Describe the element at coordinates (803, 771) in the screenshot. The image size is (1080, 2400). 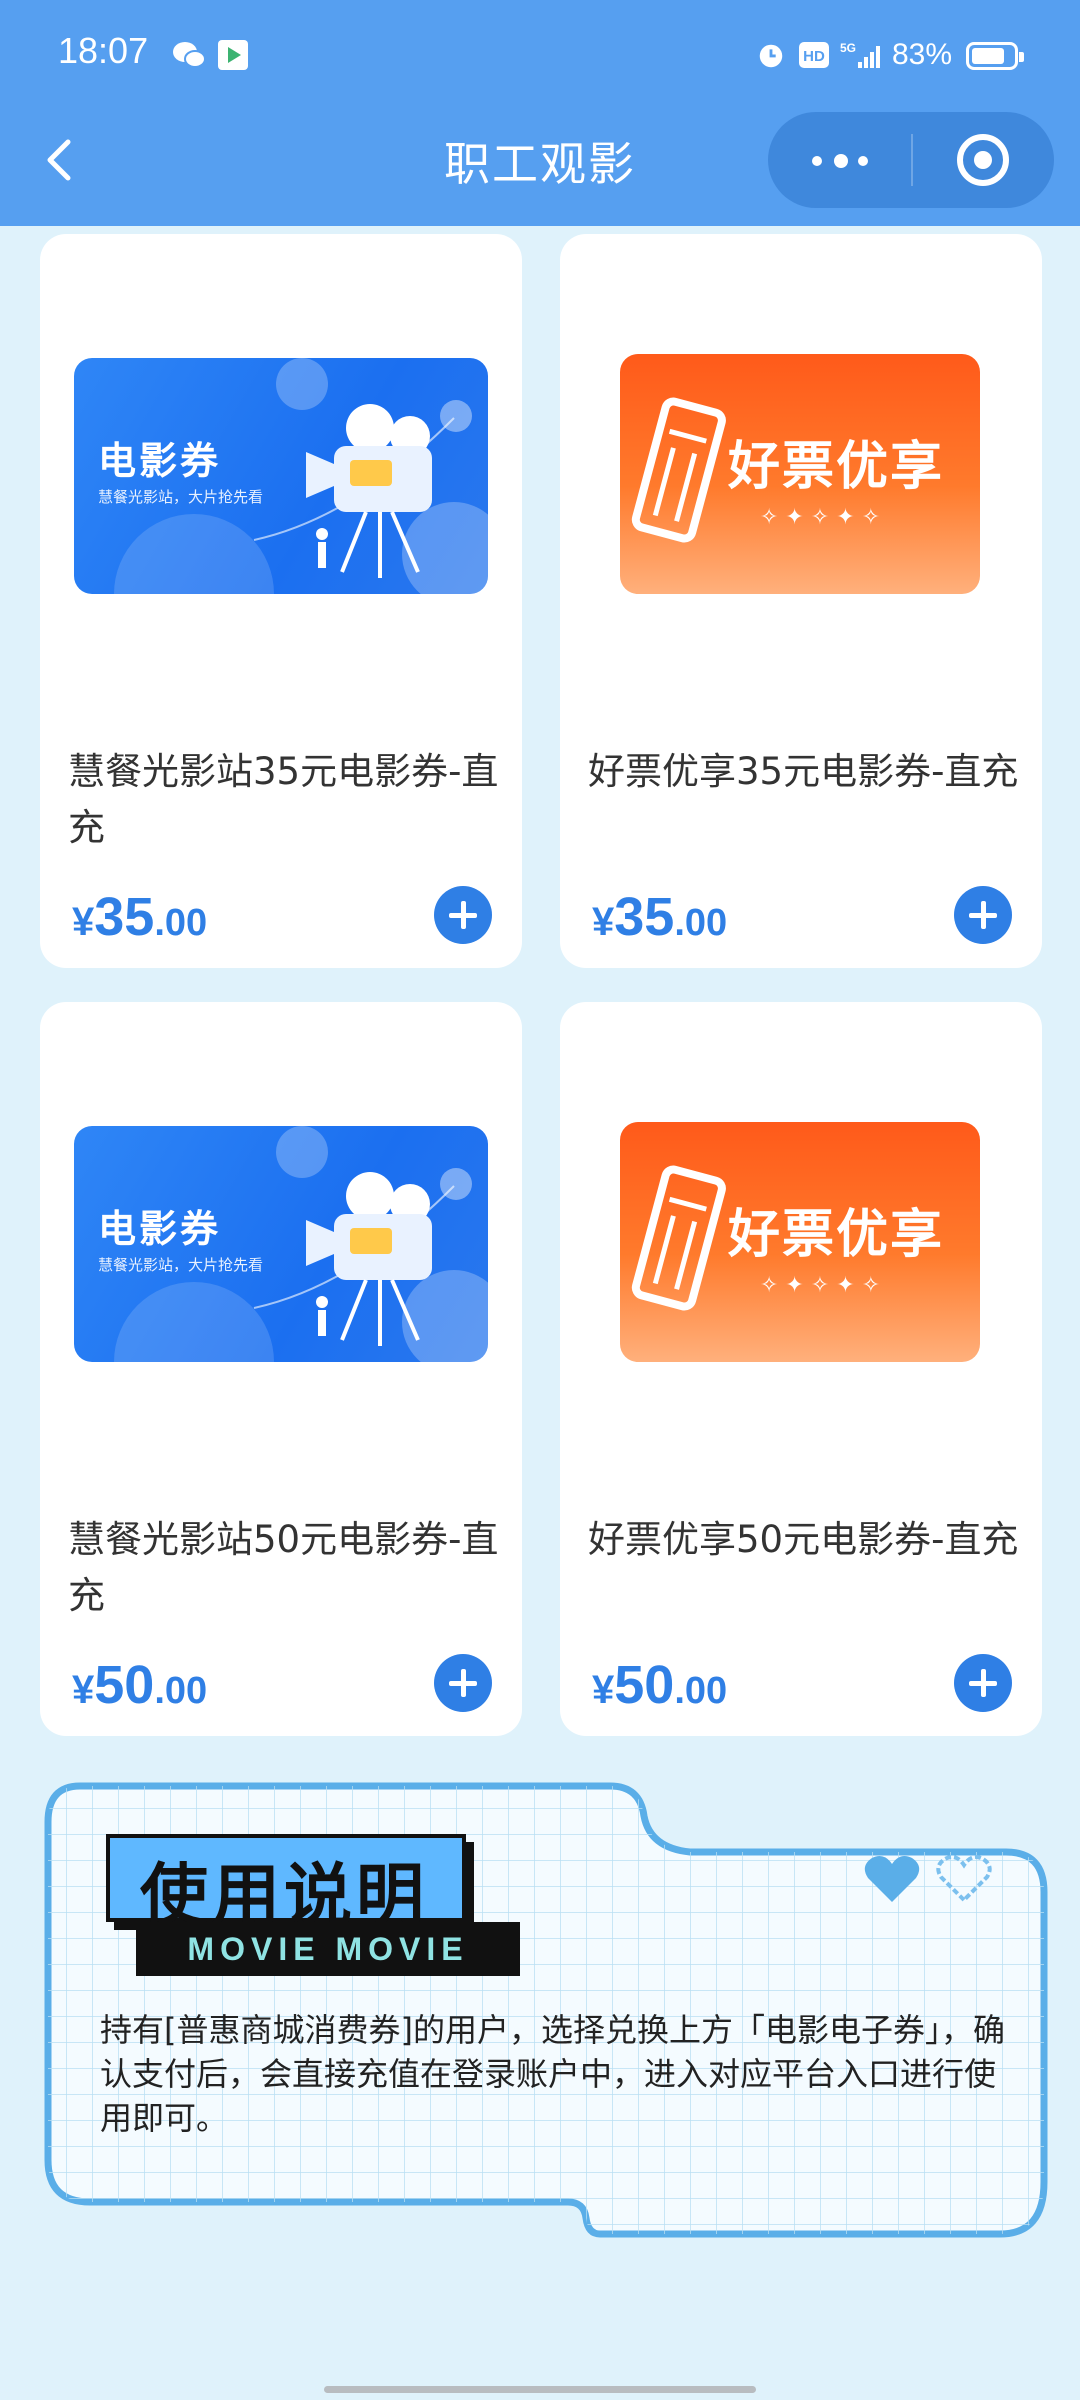
I see `product-name: 好票优享35元电影券-直充` at that location.